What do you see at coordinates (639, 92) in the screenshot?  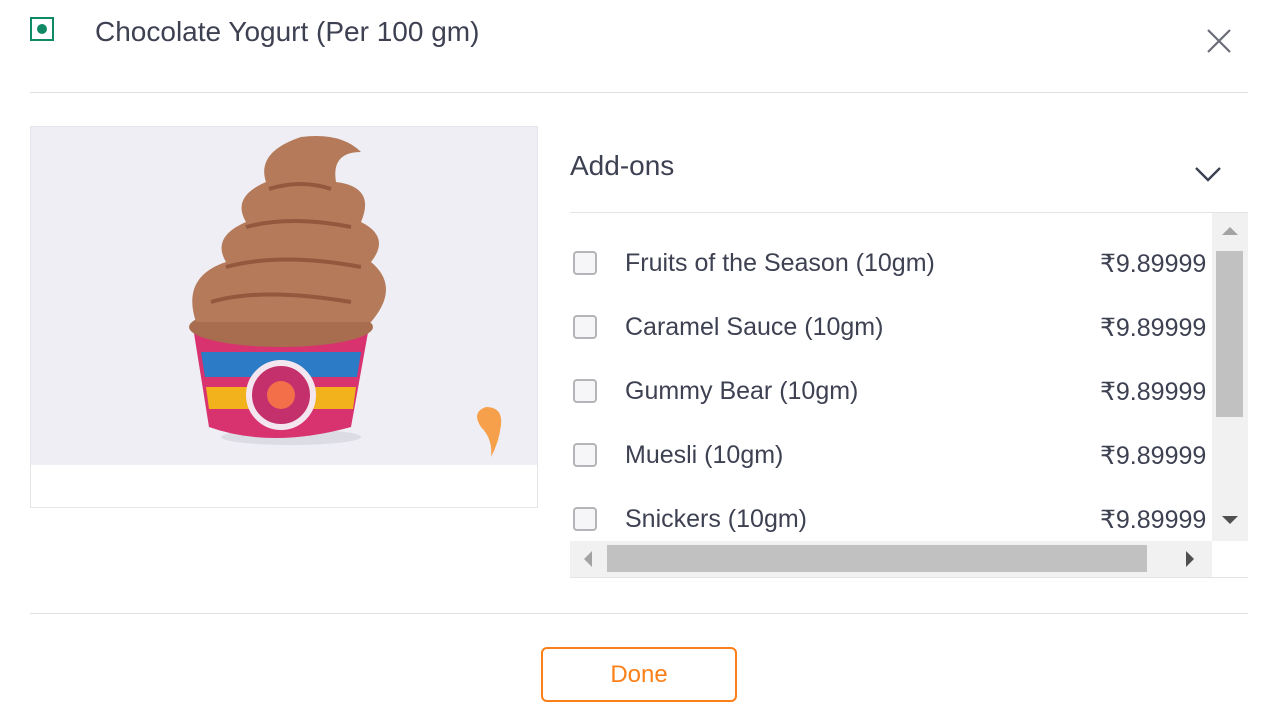 I see `header-divider` at bounding box center [639, 92].